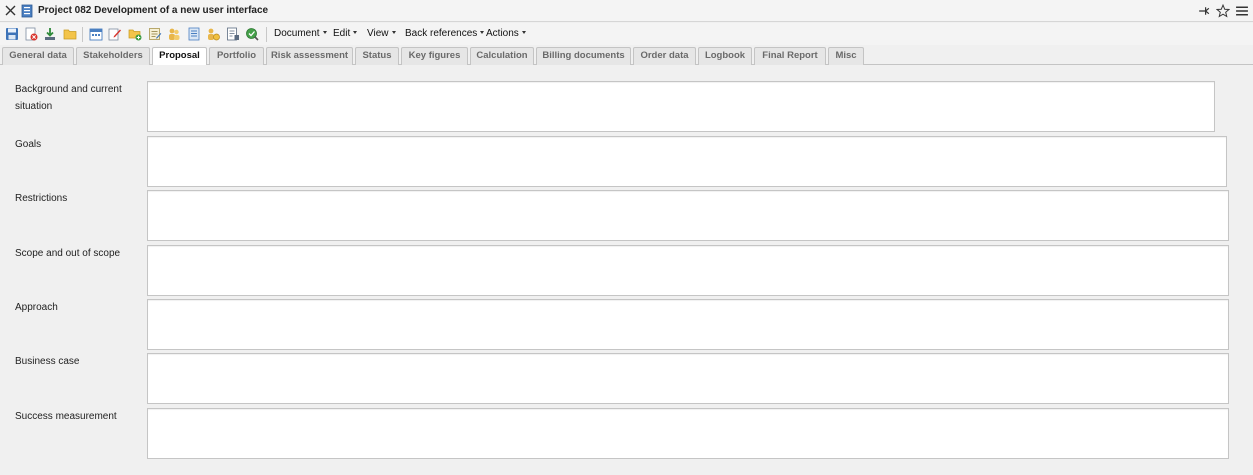  Describe the element at coordinates (36, 307) in the screenshot. I see `field-label-approach: Approach` at that location.